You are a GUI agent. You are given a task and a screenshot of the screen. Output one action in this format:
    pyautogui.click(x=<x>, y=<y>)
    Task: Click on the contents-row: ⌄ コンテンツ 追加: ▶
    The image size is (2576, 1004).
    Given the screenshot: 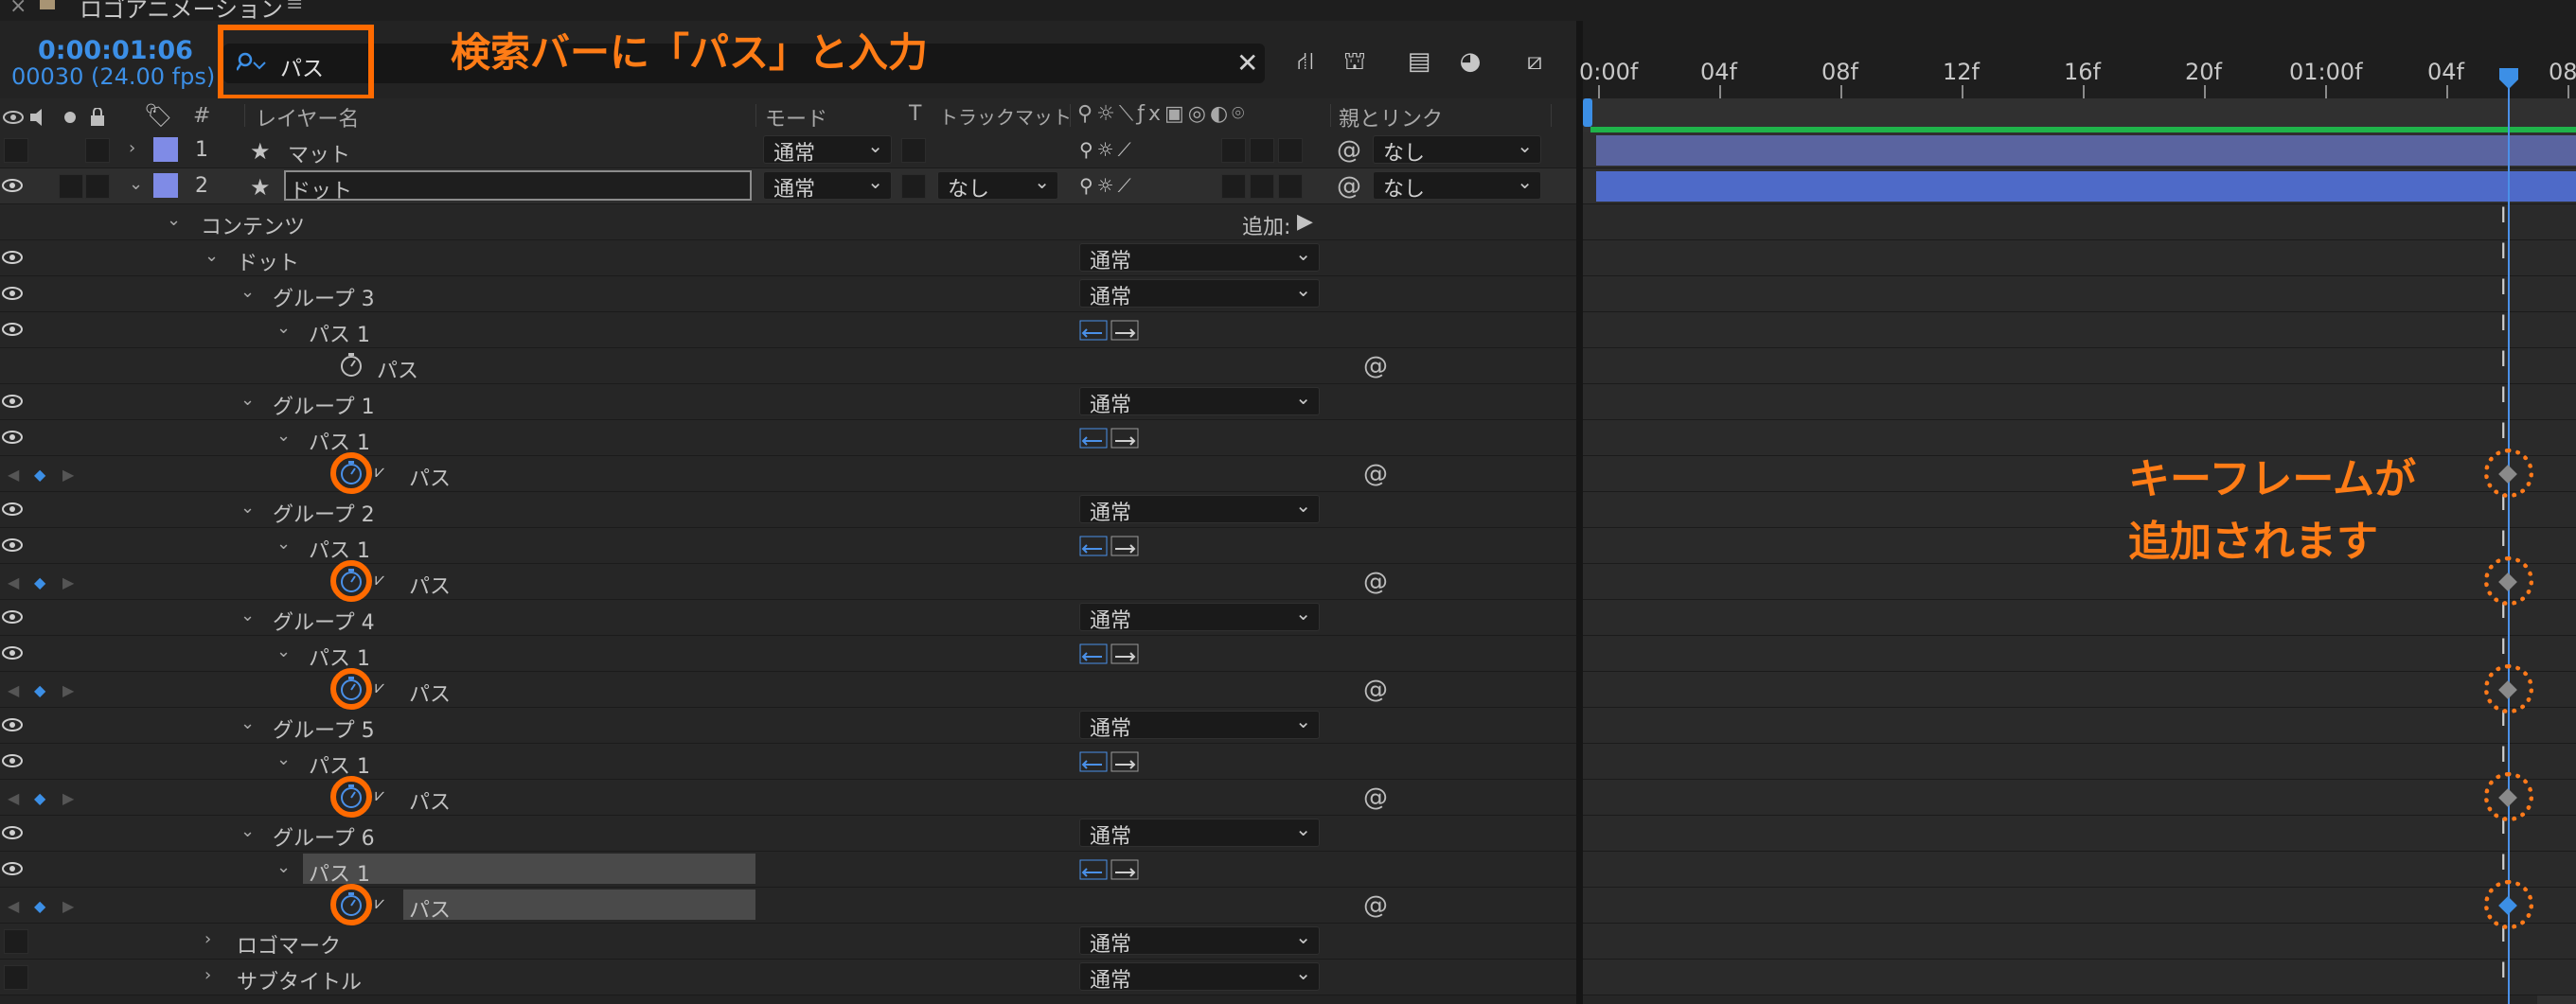 What is the action you would take?
    pyautogui.click(x=788, y=222)
    